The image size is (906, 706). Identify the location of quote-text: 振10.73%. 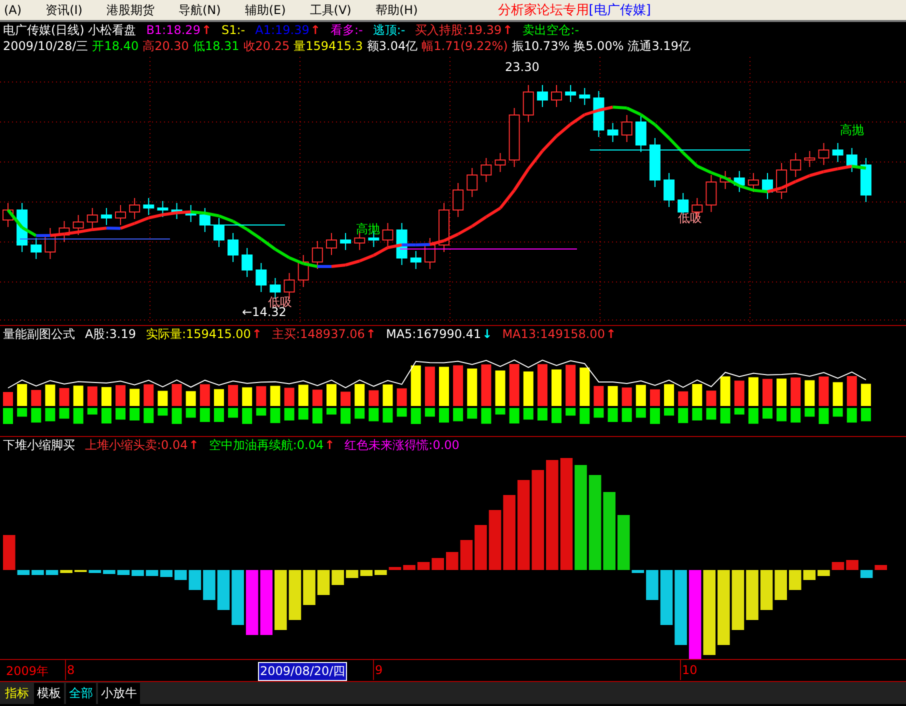
(541, 46).